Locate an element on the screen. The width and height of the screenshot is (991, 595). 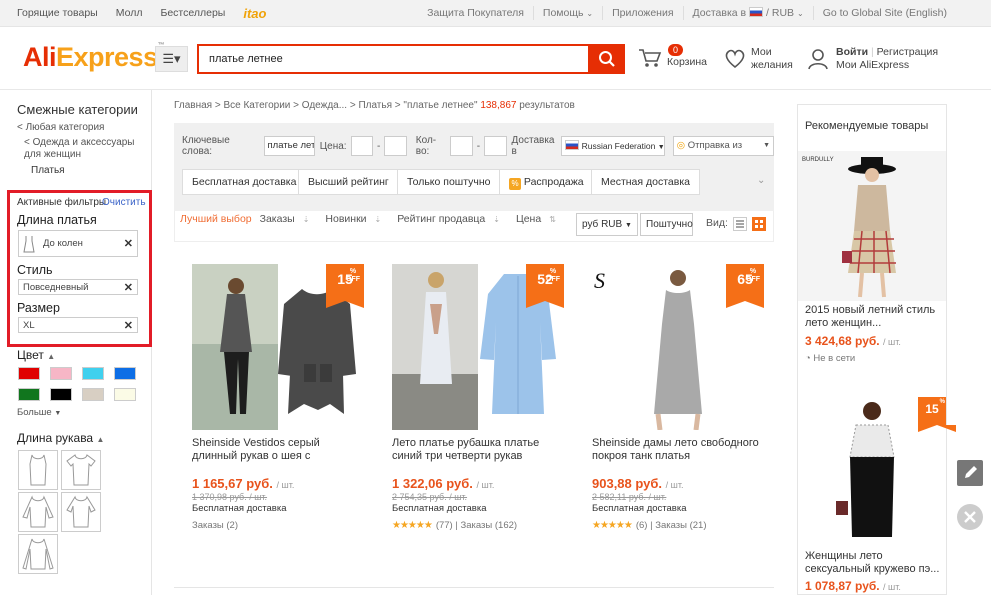
sort-best-match: Лучший выбор is located at coordinates (216, 219).